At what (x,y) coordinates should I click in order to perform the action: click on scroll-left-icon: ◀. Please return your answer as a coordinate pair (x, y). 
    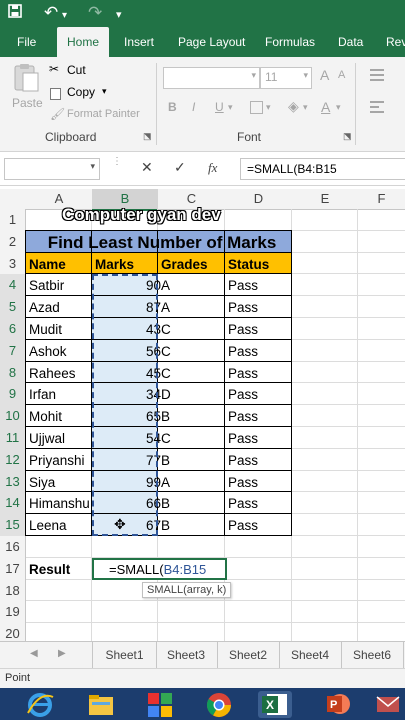
    Looking at the image, I should click on (34, 653).